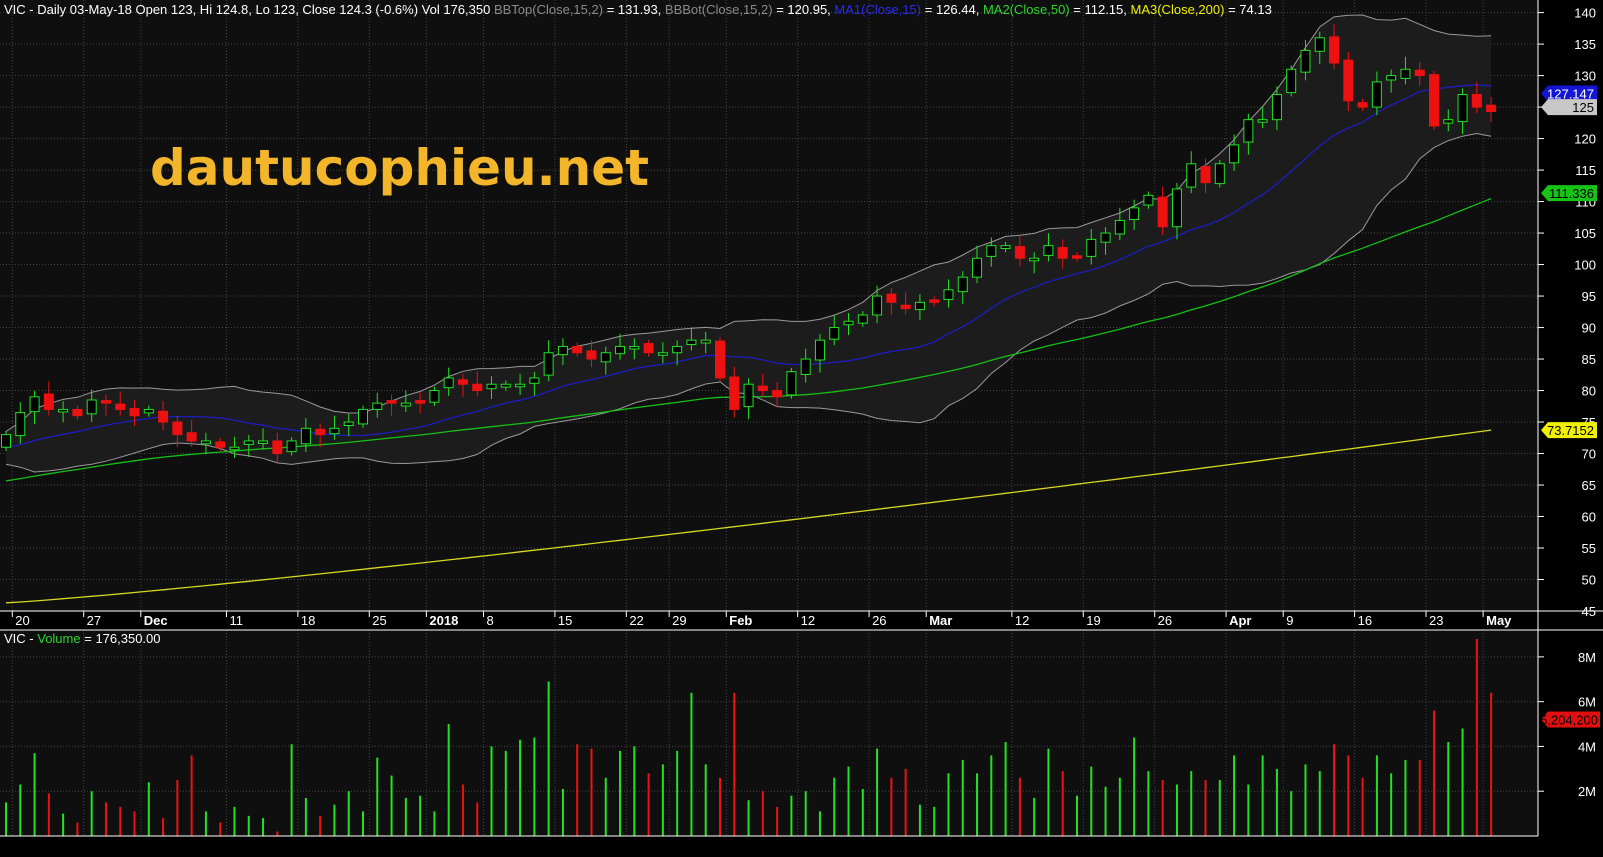 The width and height of the screenshot is (1603, 857). What do you see at coordinates (1585, 265) in the screenshot?
I see `price-tick-label: 100` at bounding box center [1585, 265].